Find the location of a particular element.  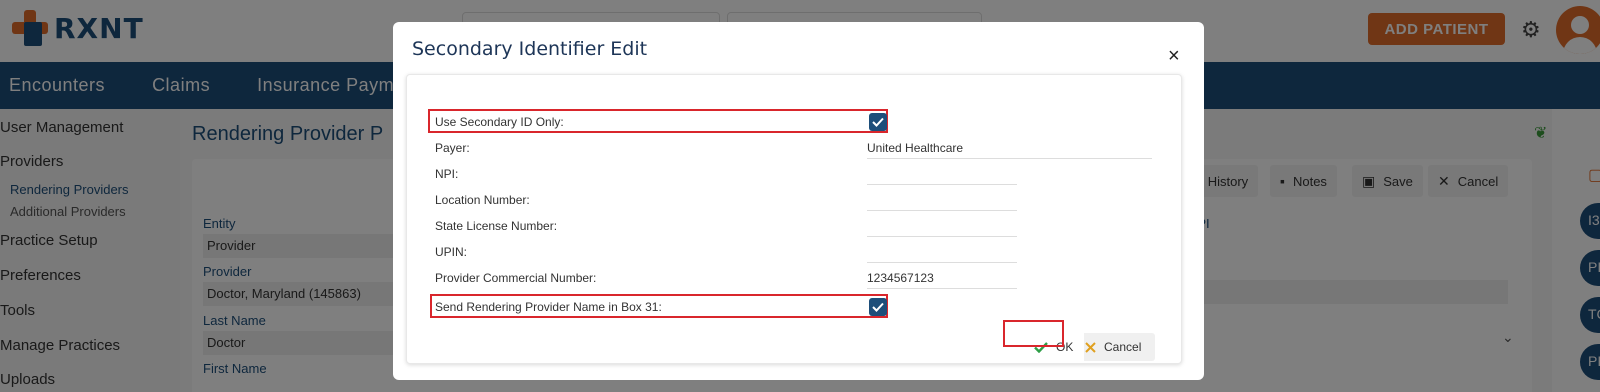

provider-commercial-number-label: Provider Commercial Number: is located at coordinates (516, 278).